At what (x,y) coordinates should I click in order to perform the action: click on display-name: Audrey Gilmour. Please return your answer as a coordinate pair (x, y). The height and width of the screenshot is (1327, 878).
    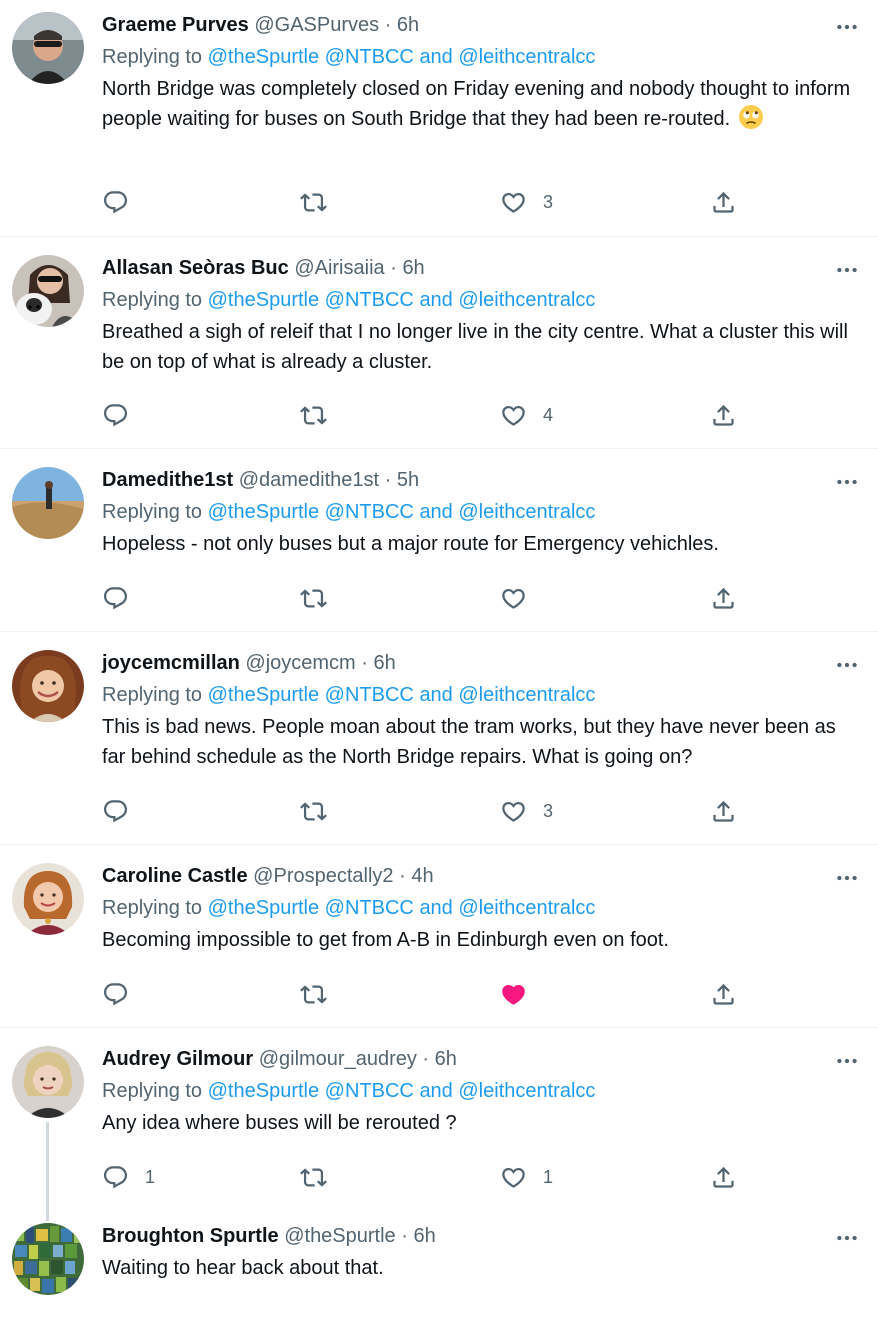
    Looking at the image, I should click on (177, 1059).